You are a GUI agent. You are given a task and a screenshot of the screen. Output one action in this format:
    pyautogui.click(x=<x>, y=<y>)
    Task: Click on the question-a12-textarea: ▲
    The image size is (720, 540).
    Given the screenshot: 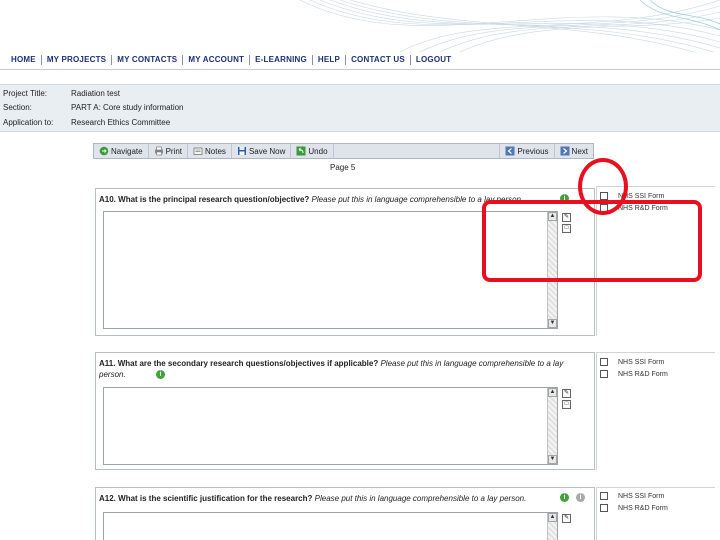 What is the action you would take?
    pyautogui.click(x=330, y=526)
    